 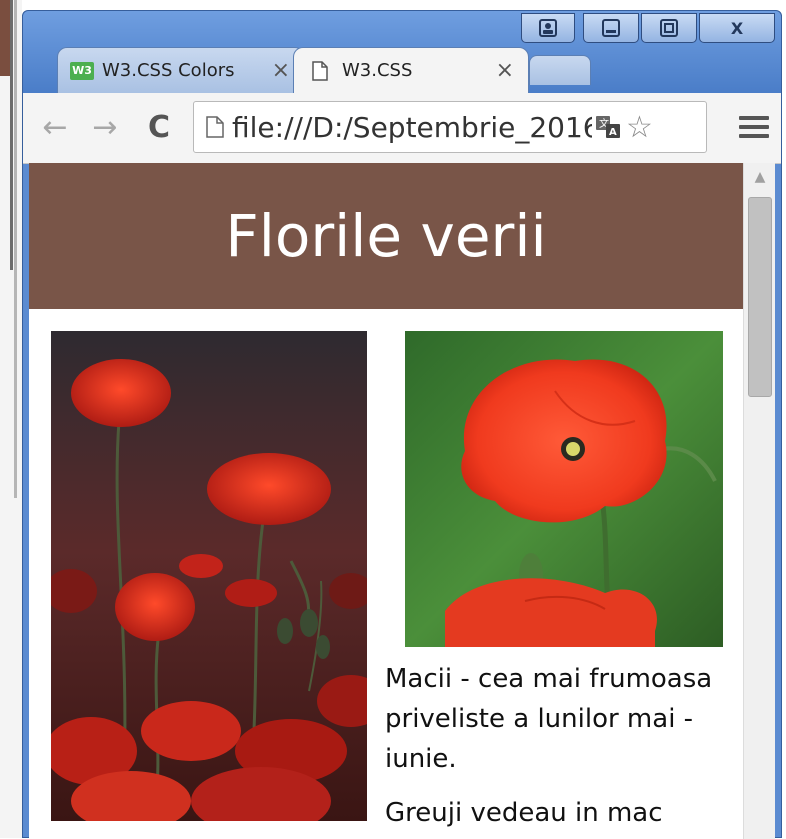 I want to click on forward-button: →, so click(x=105, y=127).